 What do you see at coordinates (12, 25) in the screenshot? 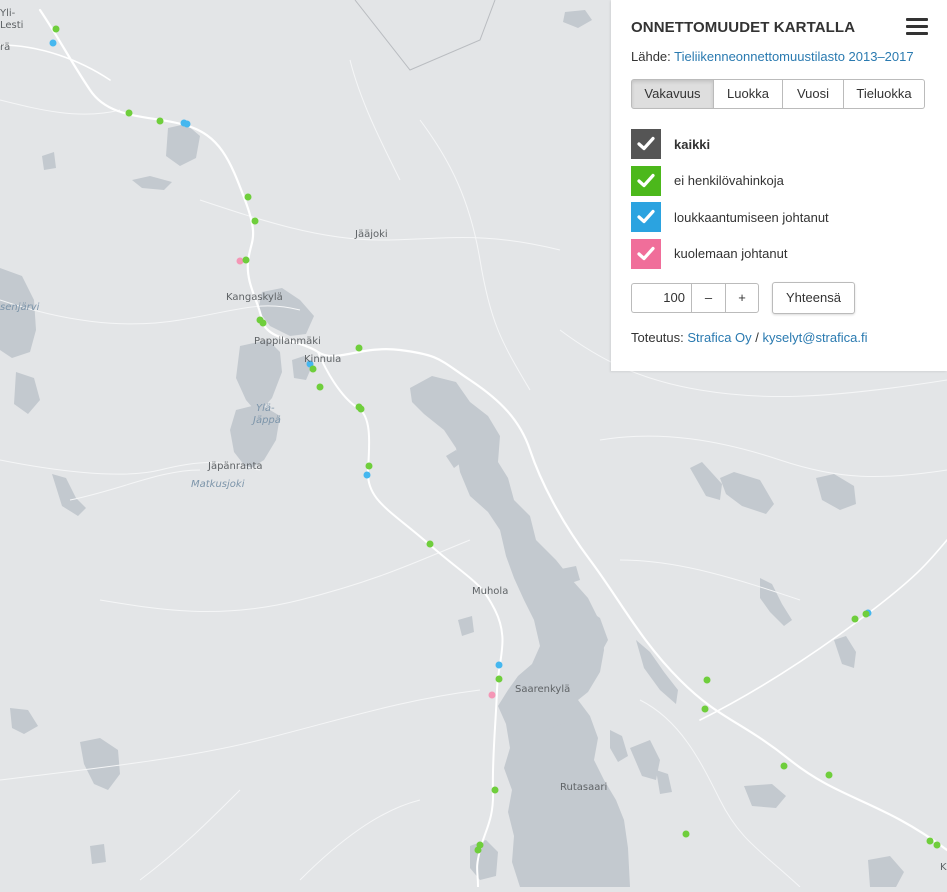
I see `place-label-lesti: Lesti` at bounding box center [12, 25].